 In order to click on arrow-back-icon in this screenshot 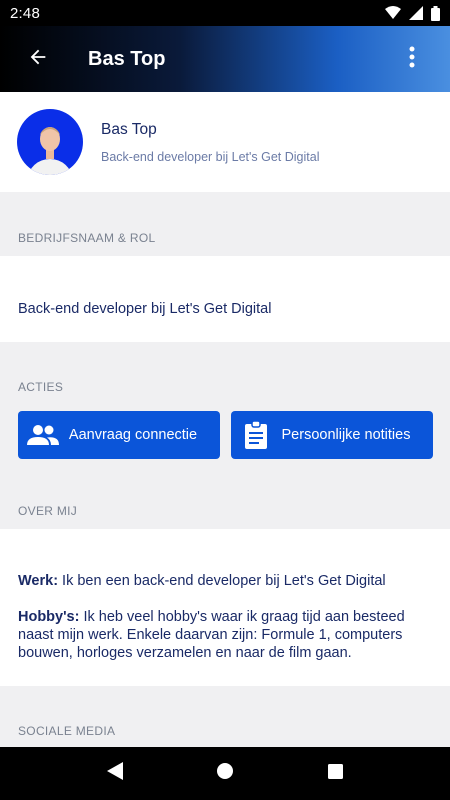, I will do `click(38, 59)`.